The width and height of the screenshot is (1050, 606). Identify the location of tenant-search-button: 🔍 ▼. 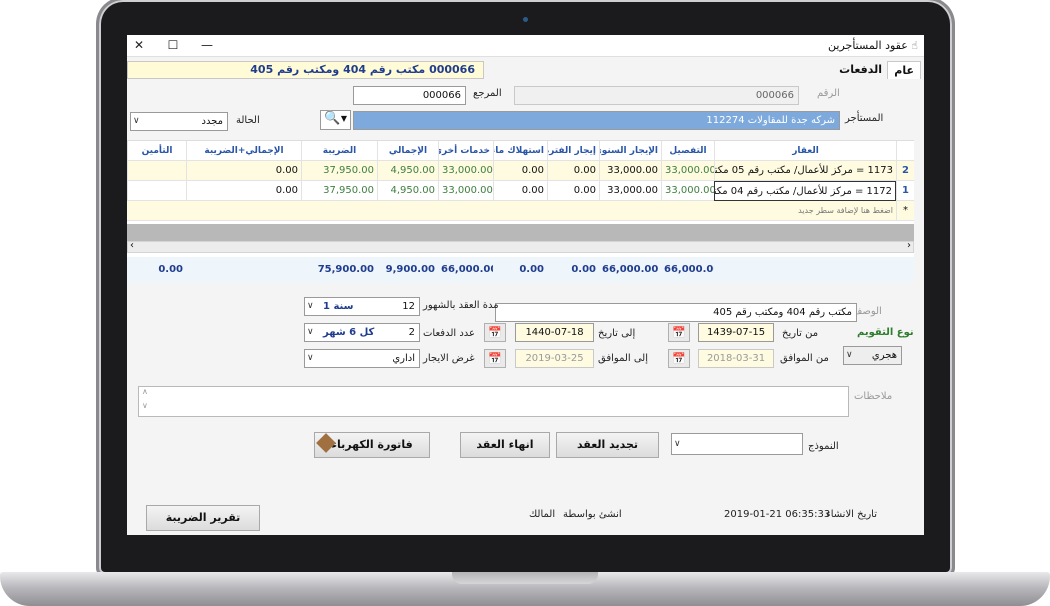
(335, 120).